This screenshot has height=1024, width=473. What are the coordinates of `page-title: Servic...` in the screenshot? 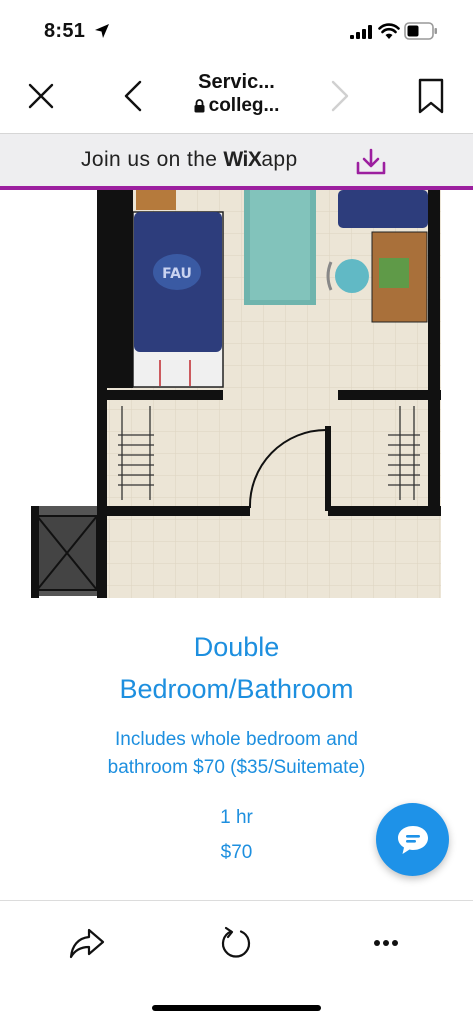 It's located at (236, 82).